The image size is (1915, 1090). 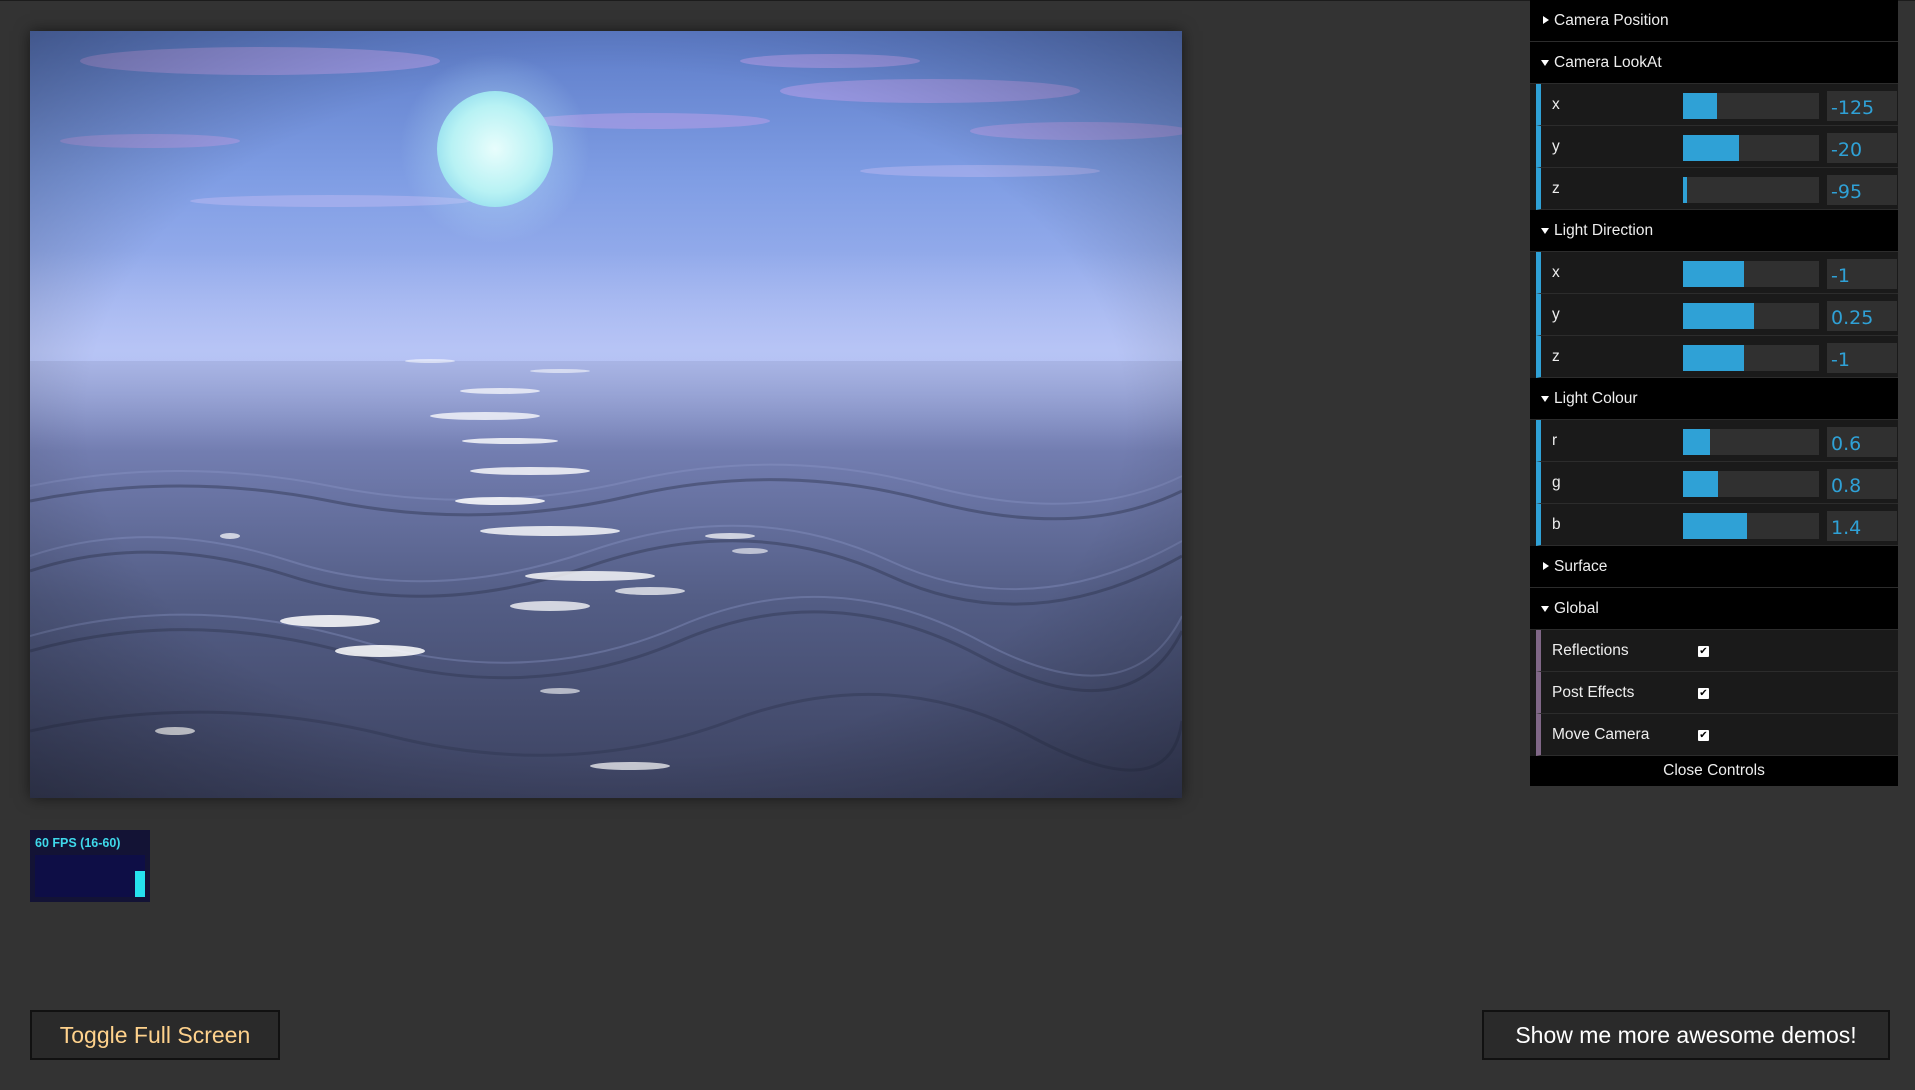 What do you see at coordinates (1862, 316) in the screenshot?
I see `light-direction-y-input: 0.25` at bounding box center [1862, 316].